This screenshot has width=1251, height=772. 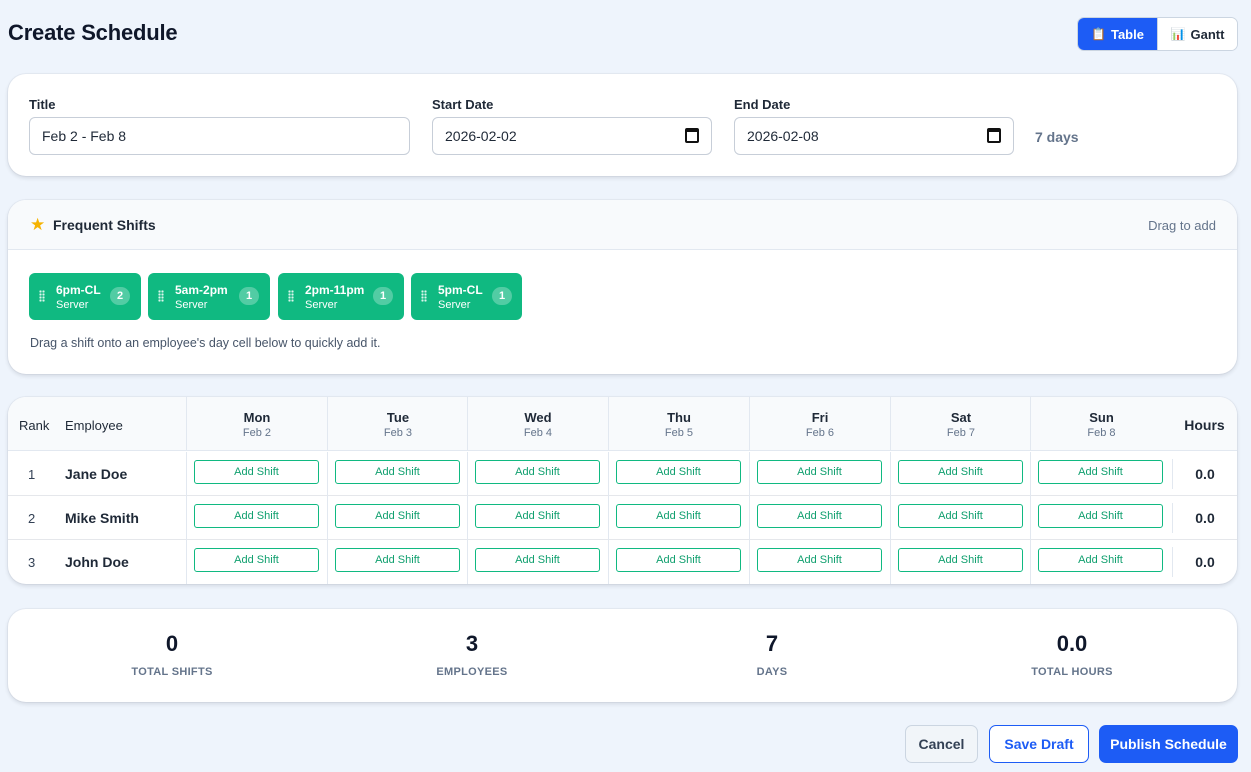 I want to click on stat-value: 0.0, so click(x=1072, y=643).